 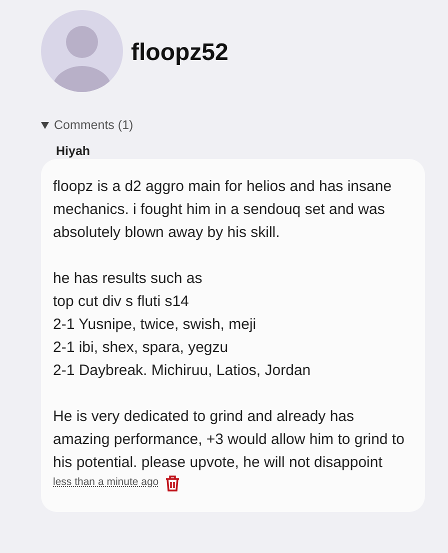 I want to click on comment-author: Hiyah, so click(x=73, y=150).